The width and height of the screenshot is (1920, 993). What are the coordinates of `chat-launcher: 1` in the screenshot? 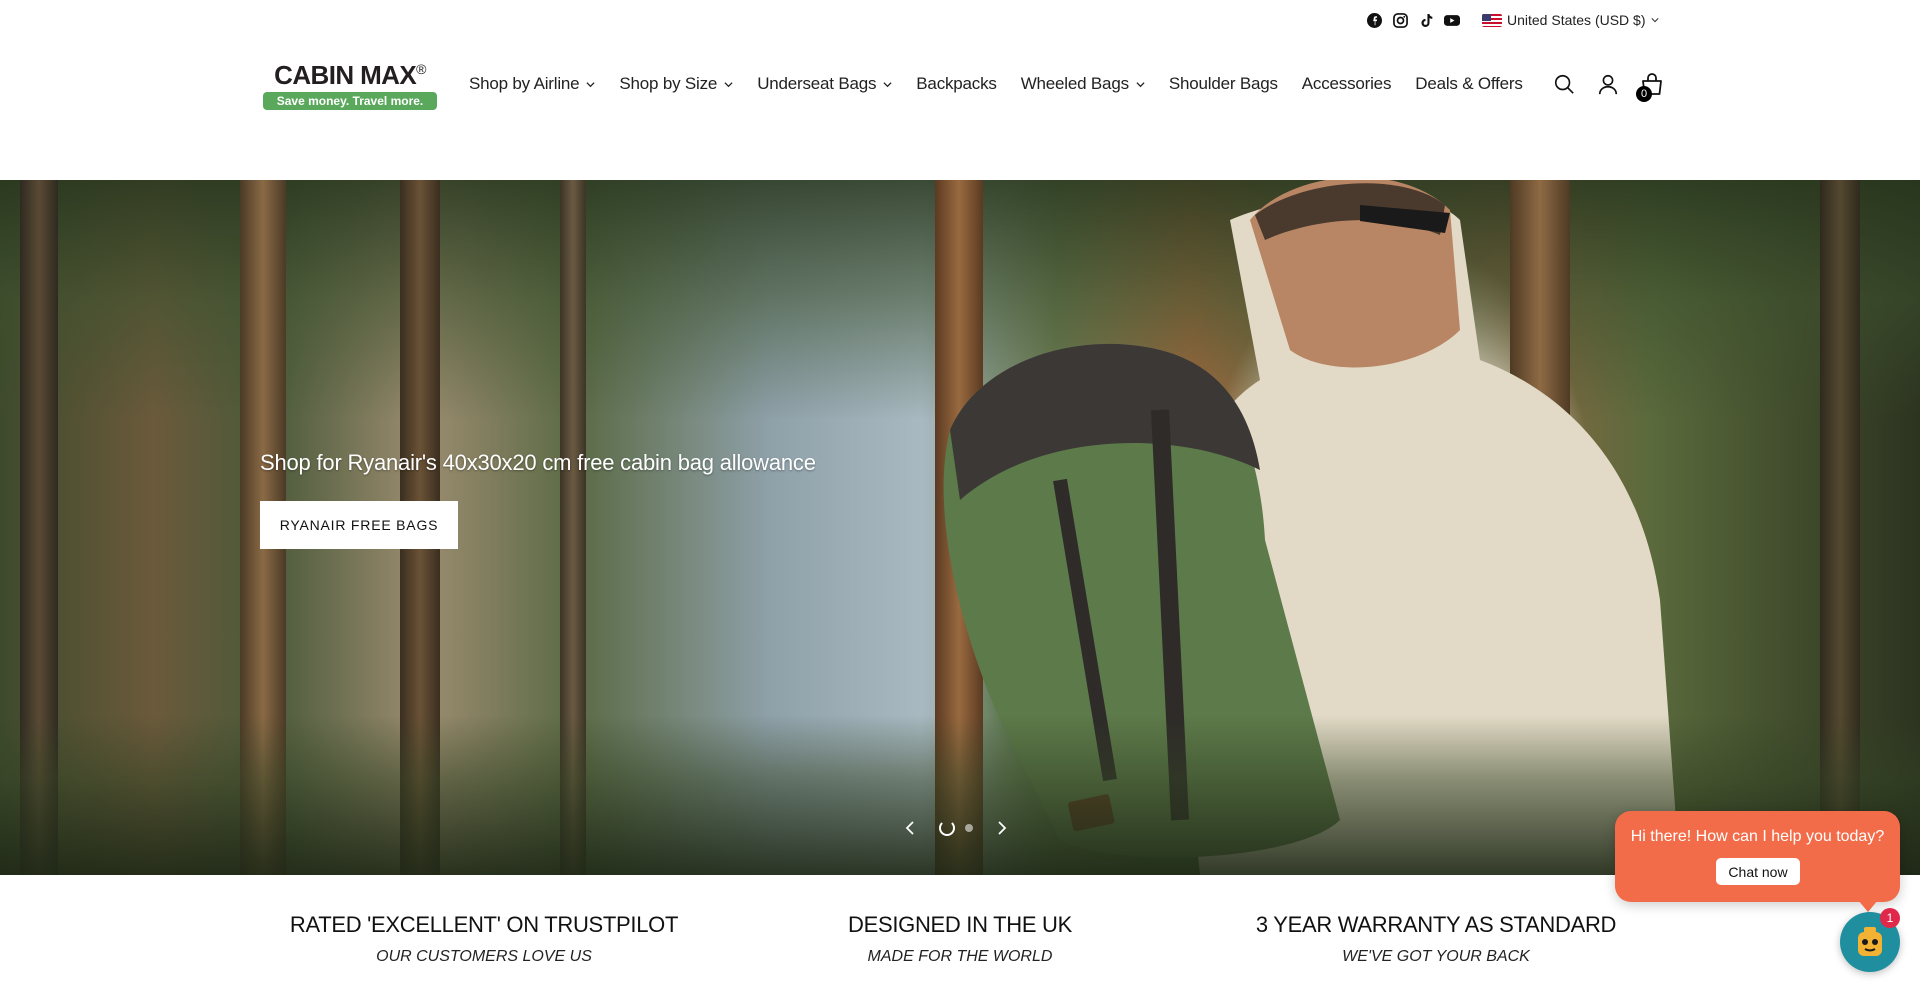 It's located at (1870, 940).